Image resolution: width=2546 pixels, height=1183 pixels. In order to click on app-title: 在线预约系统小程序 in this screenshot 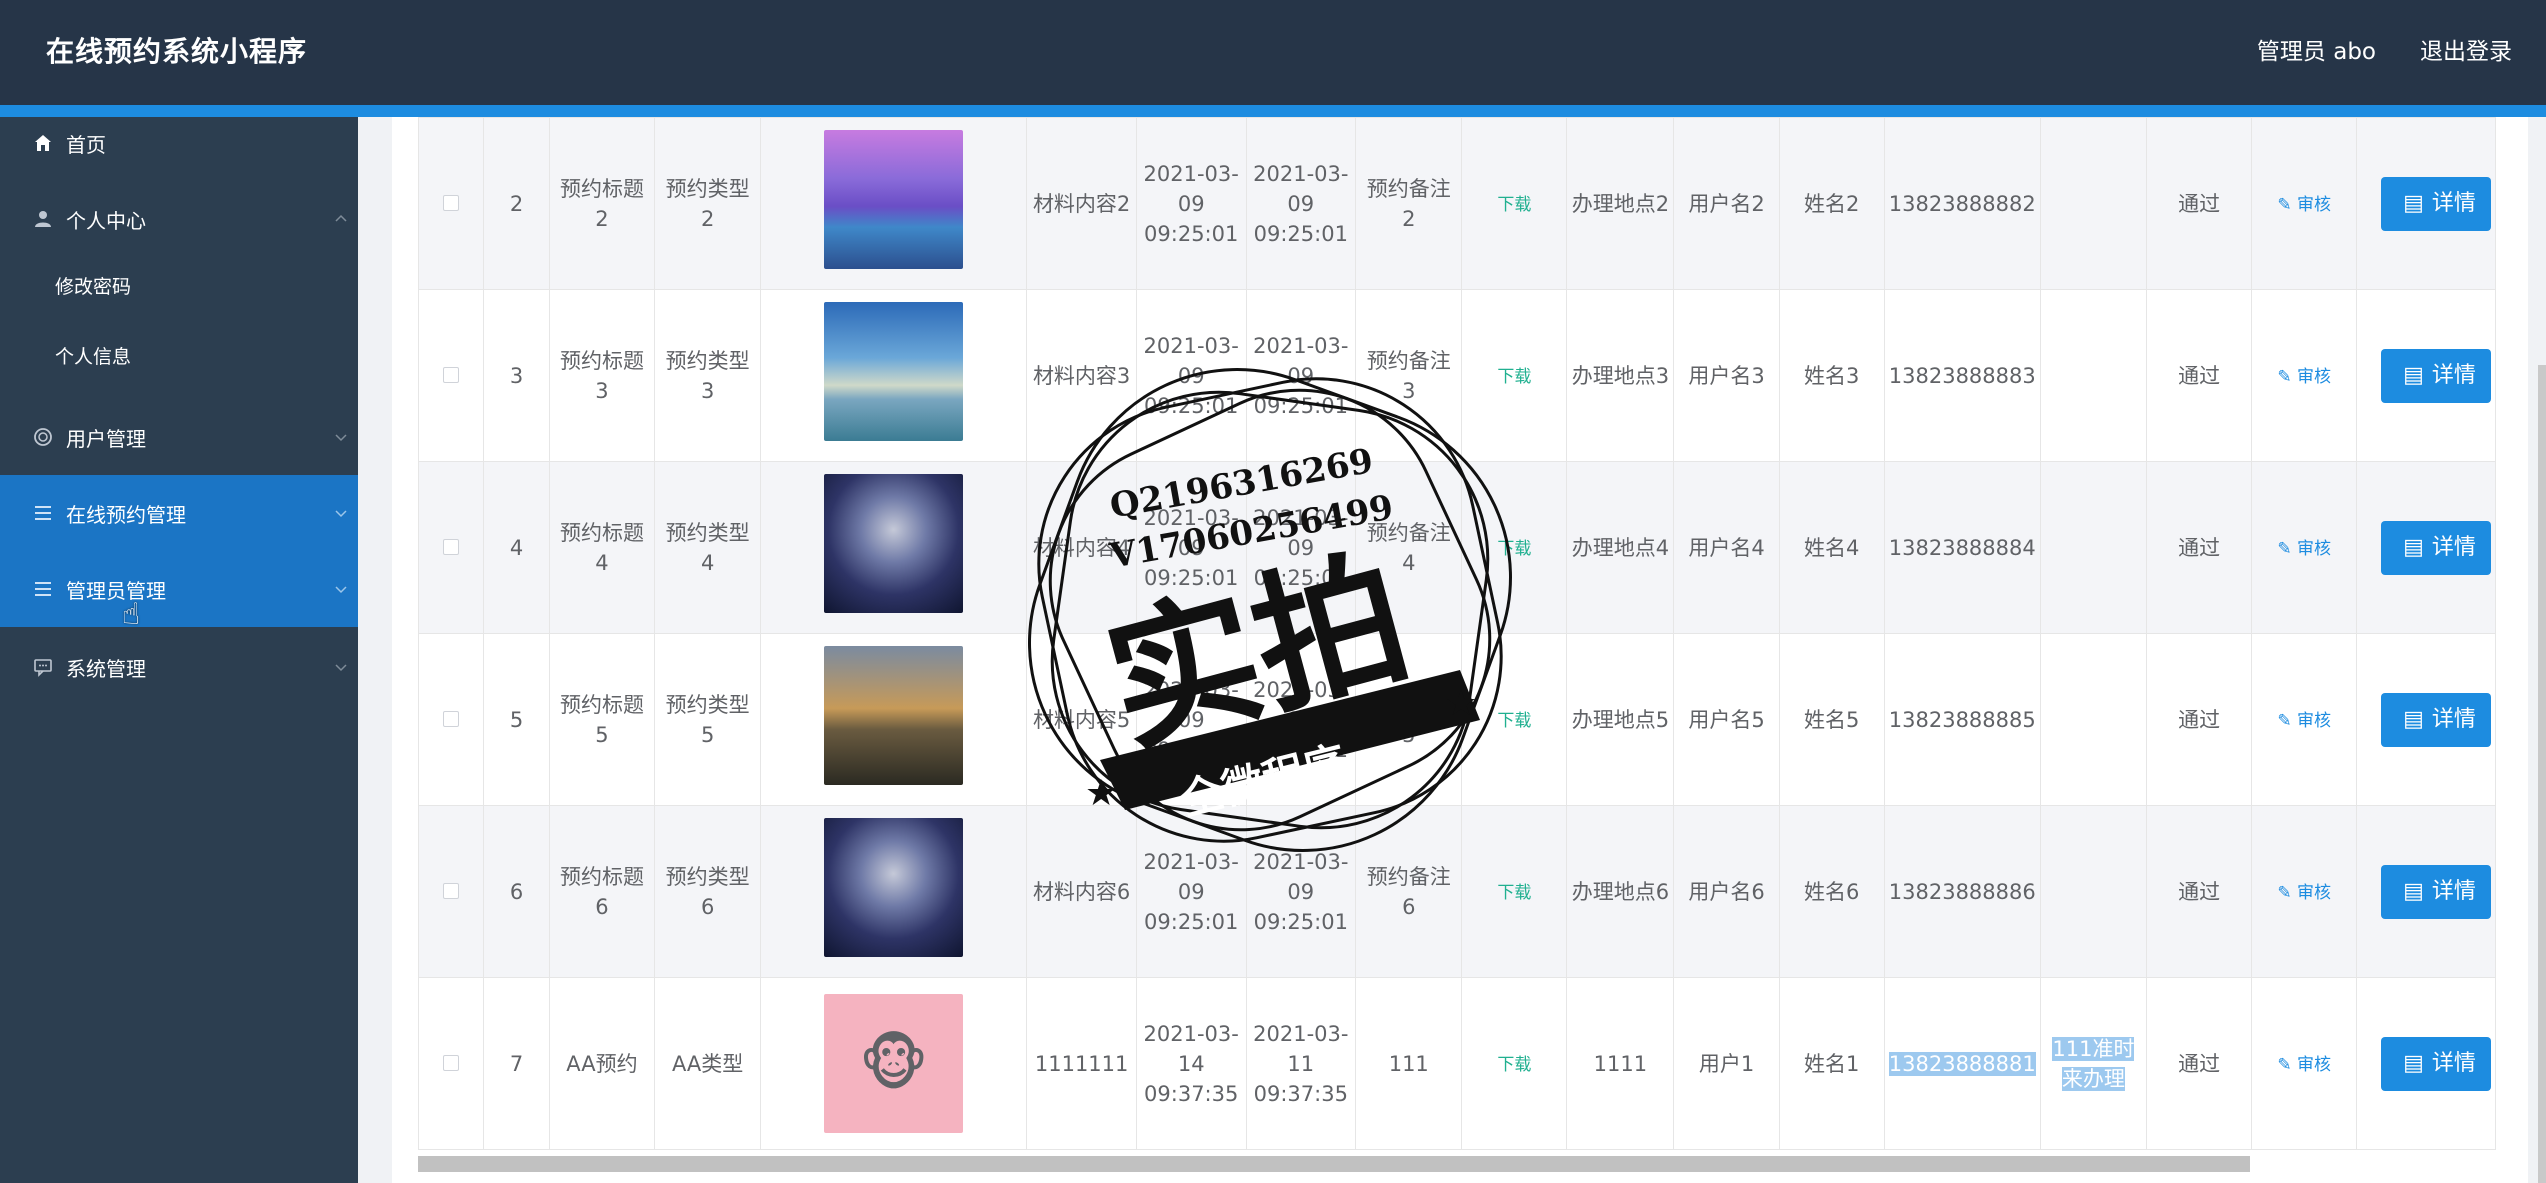, I will do `click(177, 51)`.